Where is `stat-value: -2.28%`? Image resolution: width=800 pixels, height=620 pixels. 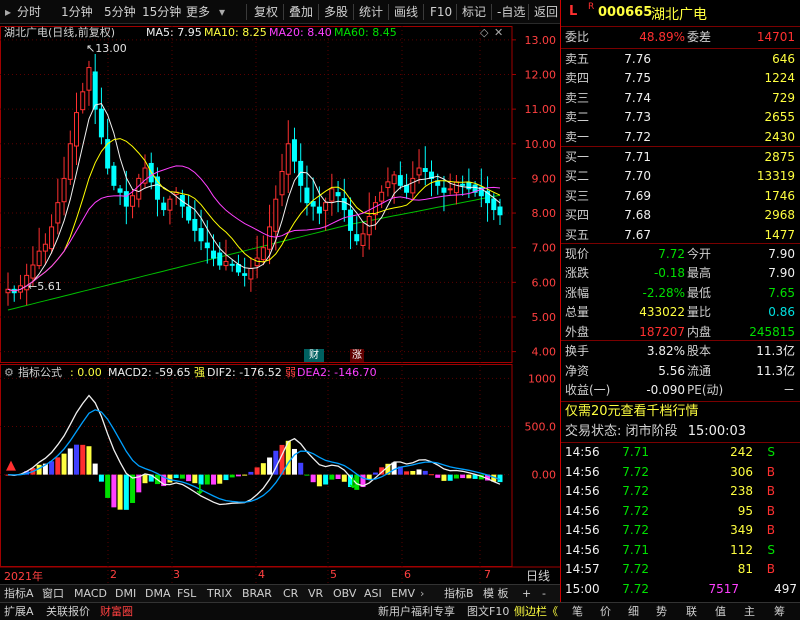 stat-value: -2.28% is located at coordinates (663, 292).